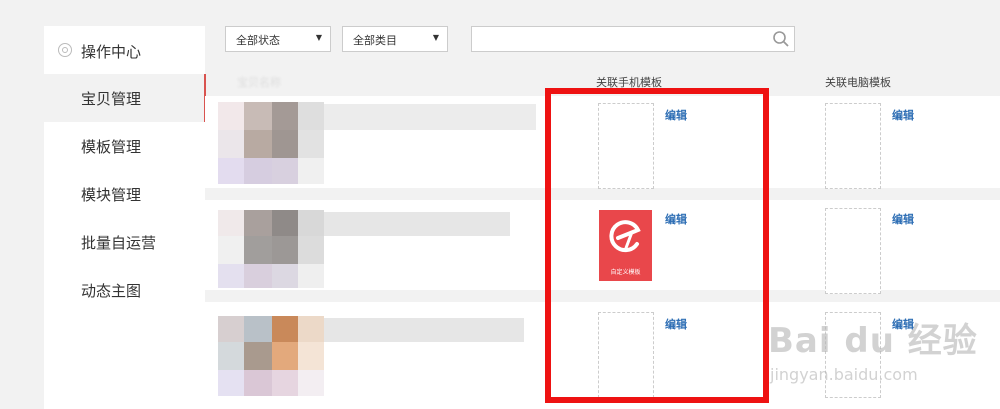 The width and height of the screenshot is (1000, 409). I want to click on sidebar-header: 操作中心, so click(124, 50).